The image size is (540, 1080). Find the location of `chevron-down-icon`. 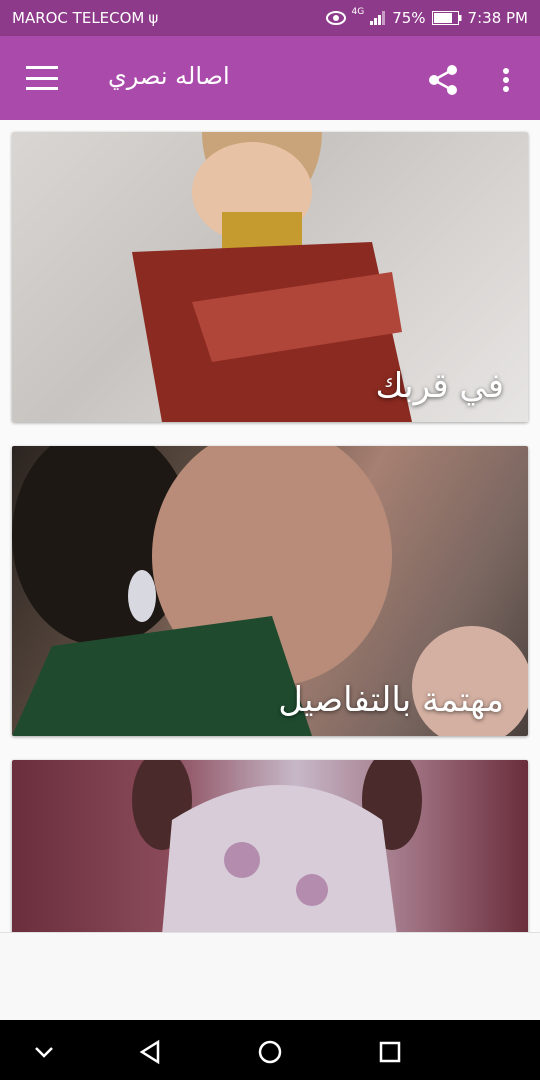

chevron-down-icon is located at coordinates (44, 1052).